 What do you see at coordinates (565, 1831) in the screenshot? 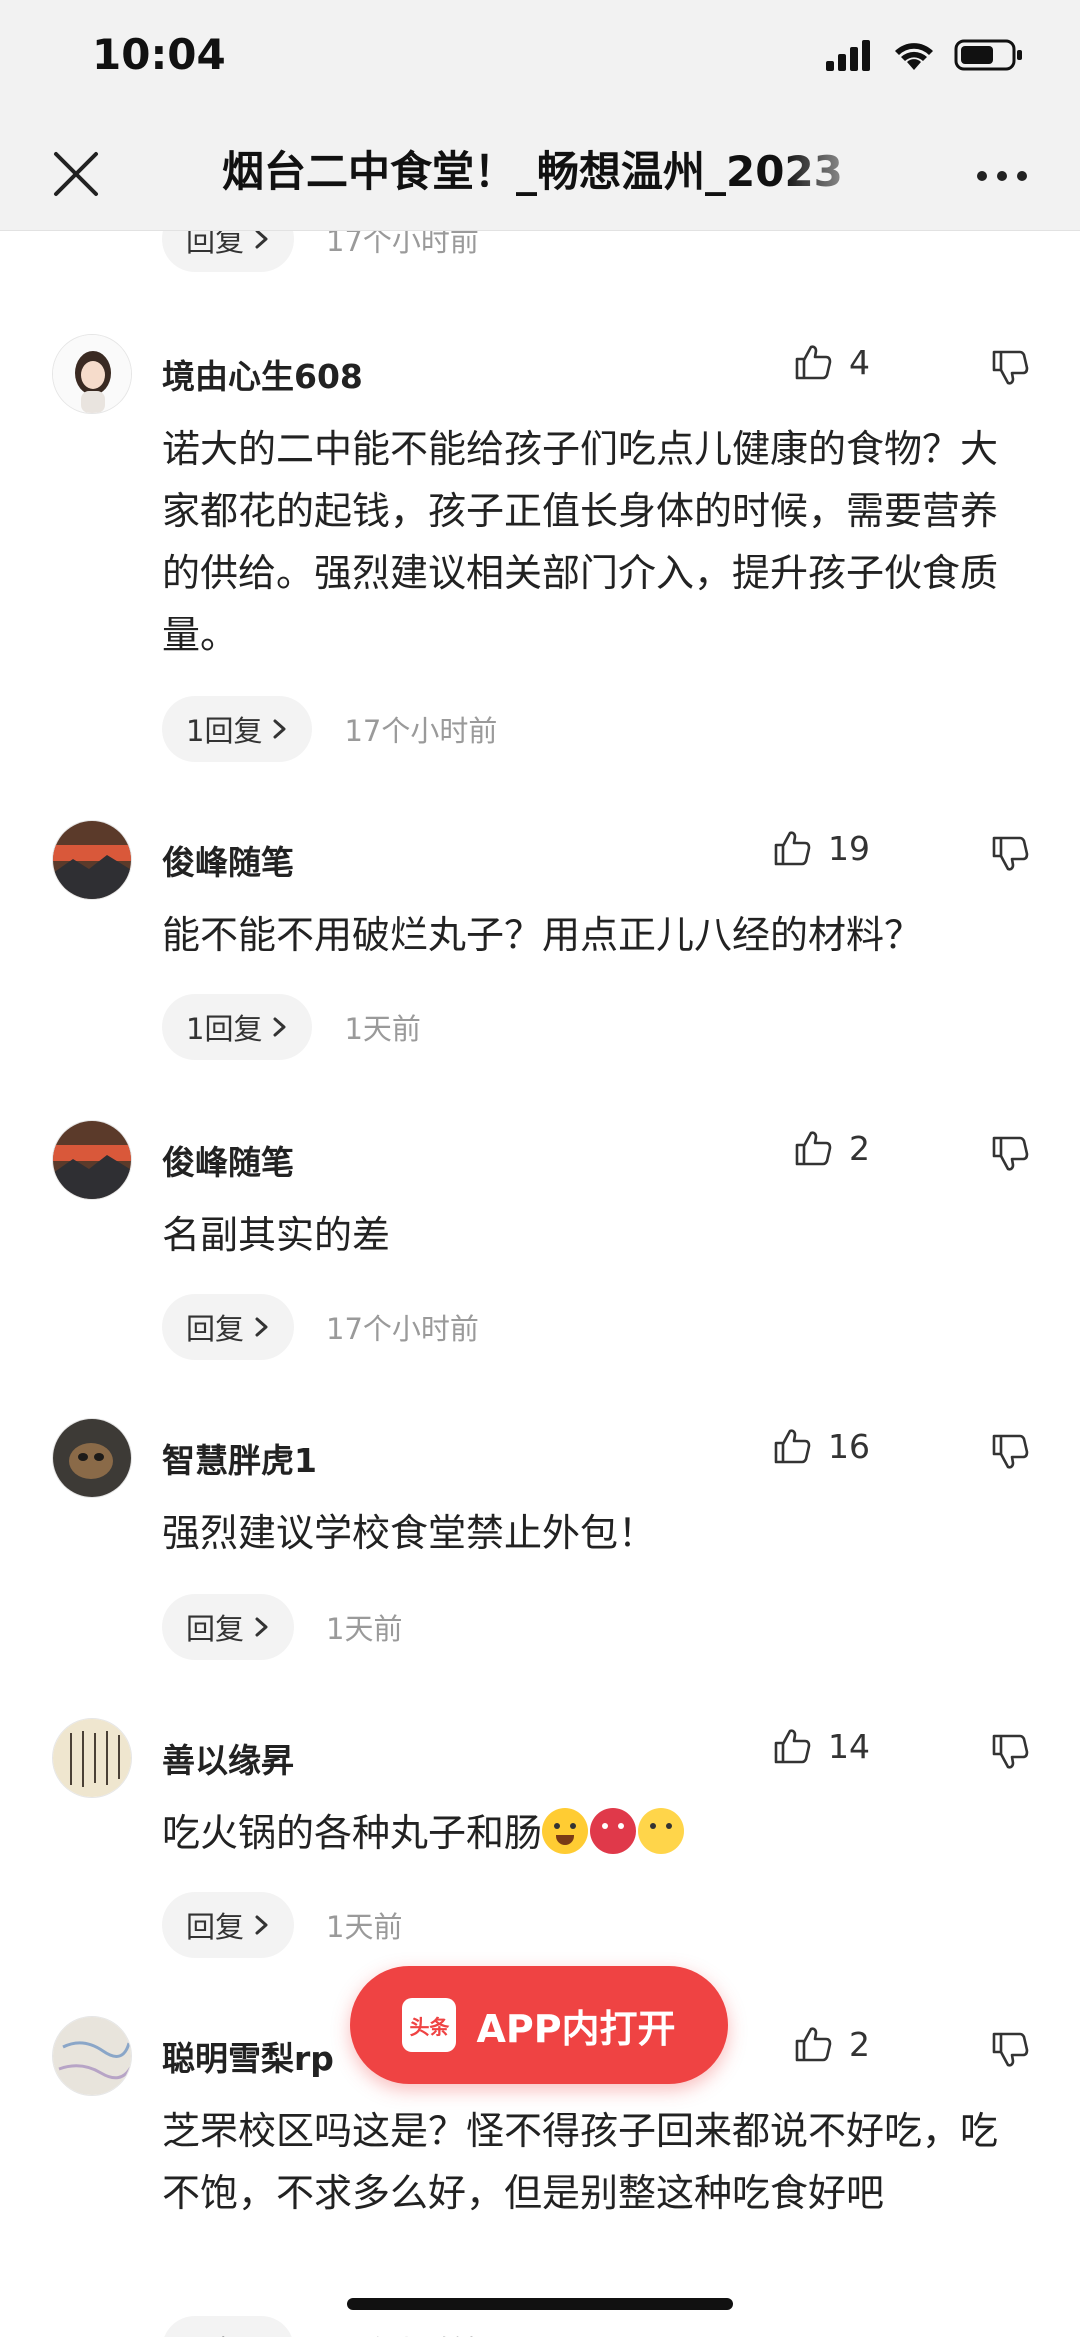
I see `laugh-crying-emoji` at bounding box center [565, 1831].